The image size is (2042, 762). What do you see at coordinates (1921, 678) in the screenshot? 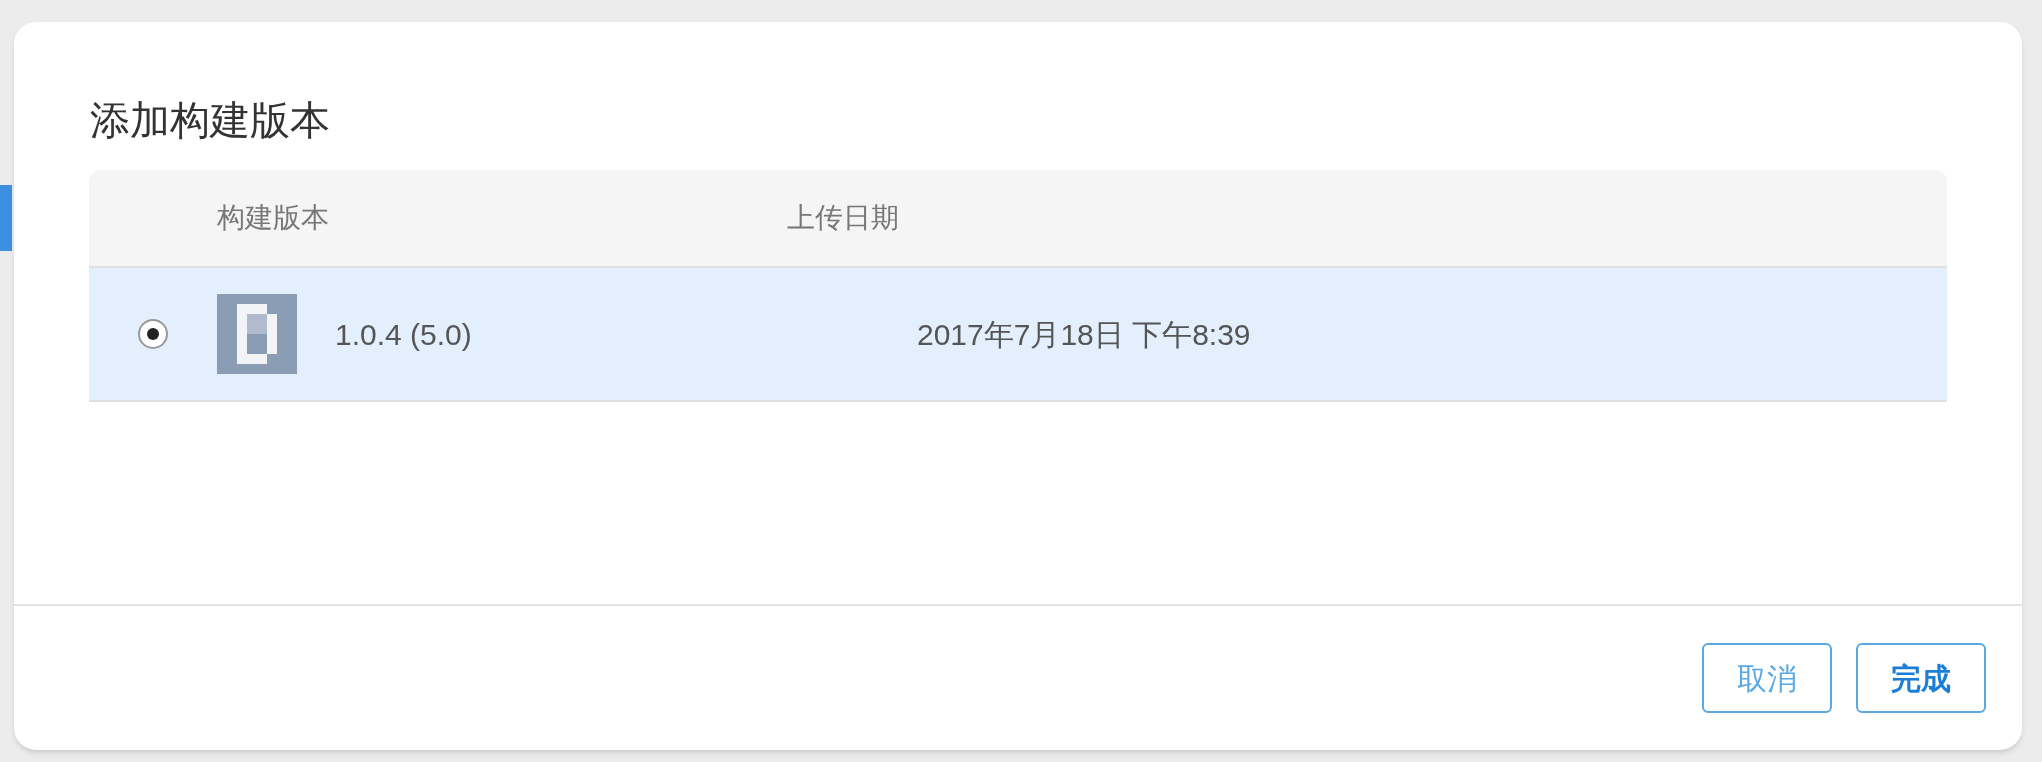
I see `done-button: 完成` at bounding box center [1921, 678].